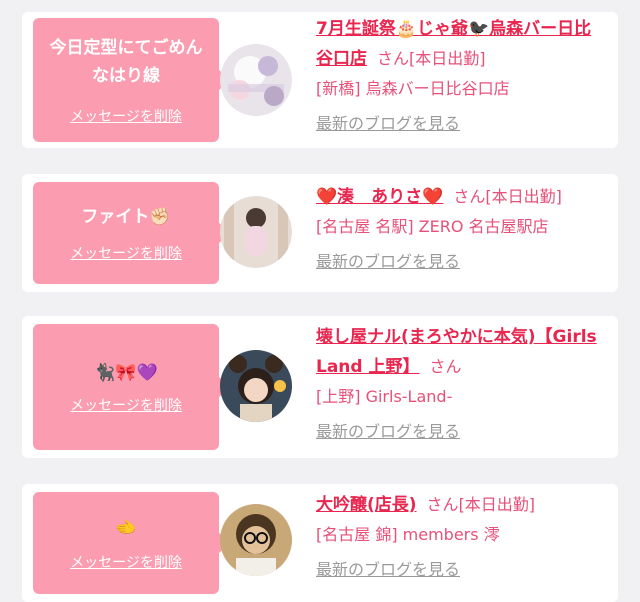 This screenshot has width=640, height=602. Describe the element at coordinates (131, 387) in the screenshot. I see `message-bubble: 🐈‍⬛🎀💜 メッセージを削除` at that location.